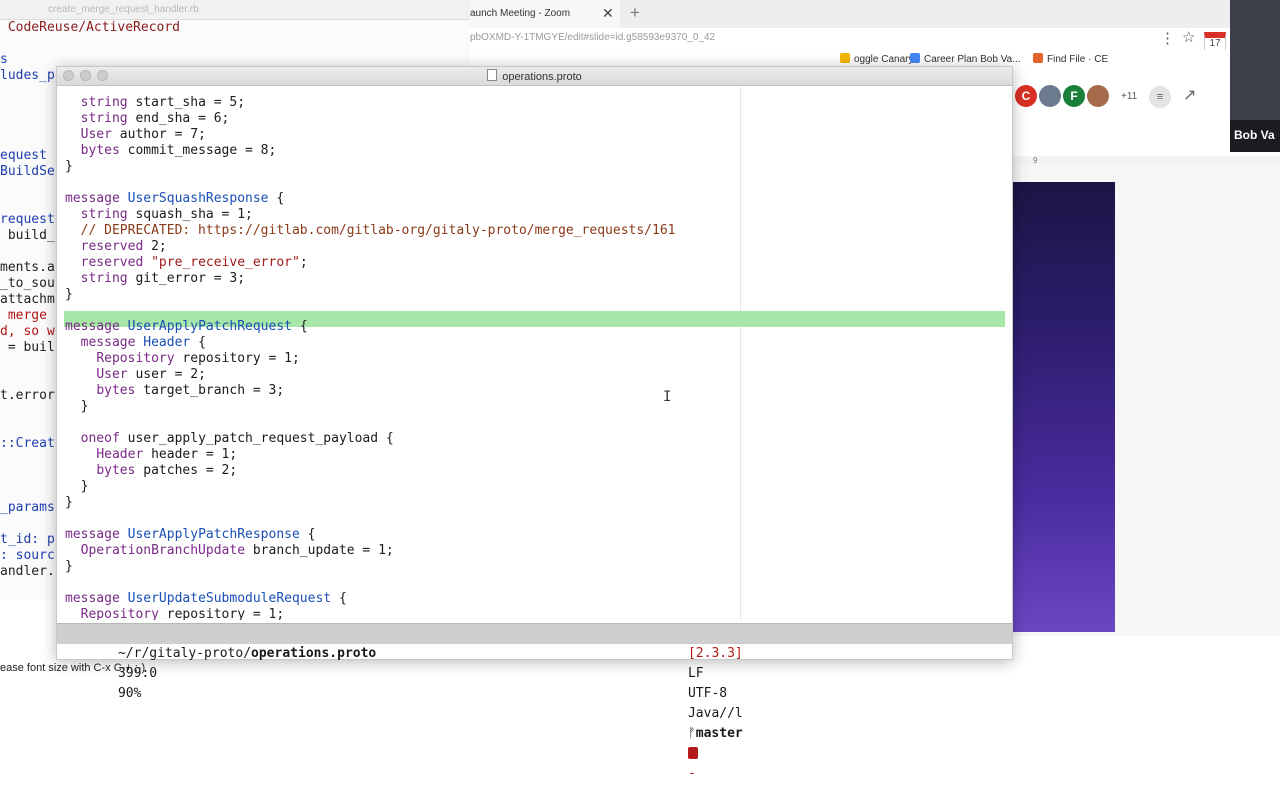  Describe the element at coordinates (319, 550) in the screenshot. I see `code-token: branch_update = 1;` at that location.